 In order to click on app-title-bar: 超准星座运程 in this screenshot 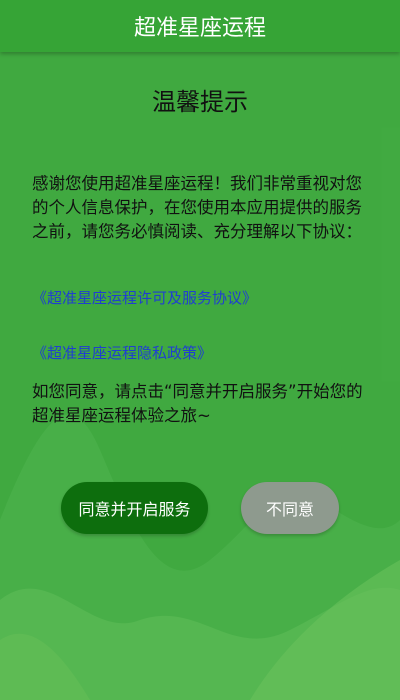, I will do `click(200, 26)`.